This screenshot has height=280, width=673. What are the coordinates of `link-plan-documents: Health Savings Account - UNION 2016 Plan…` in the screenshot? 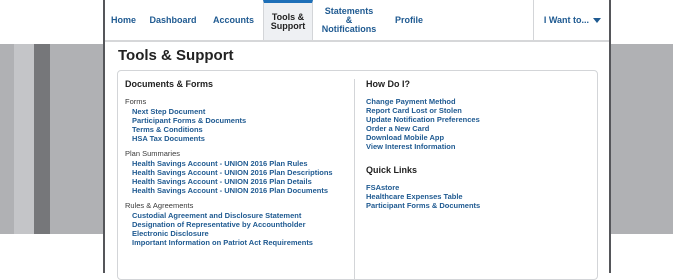 It's located at (241, 190).